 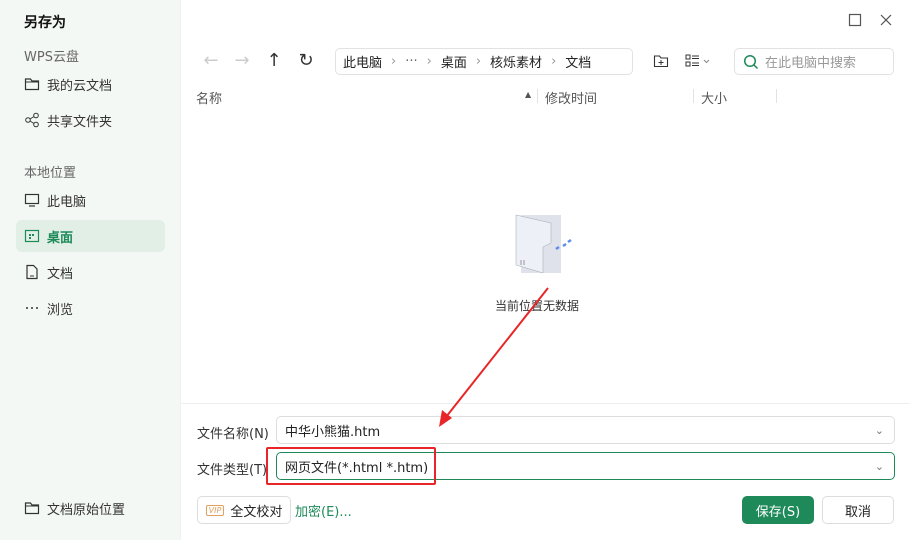 What do you see at coordinates (274, 60) in the screenshot?
I see `up-icon: ↑` at bounding box center [274, 60].